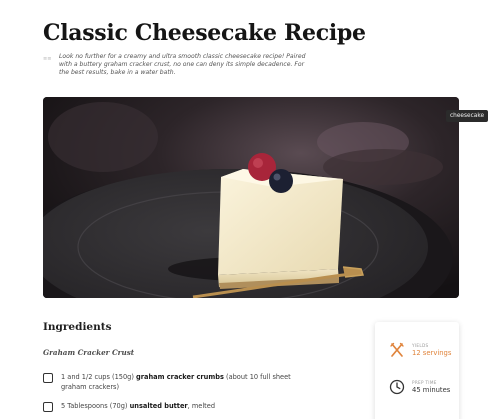  What do you see at coordinates (201, 406) in the screenshot?
I see `ingredient-note: , melted` at bounding box center [201, 406].